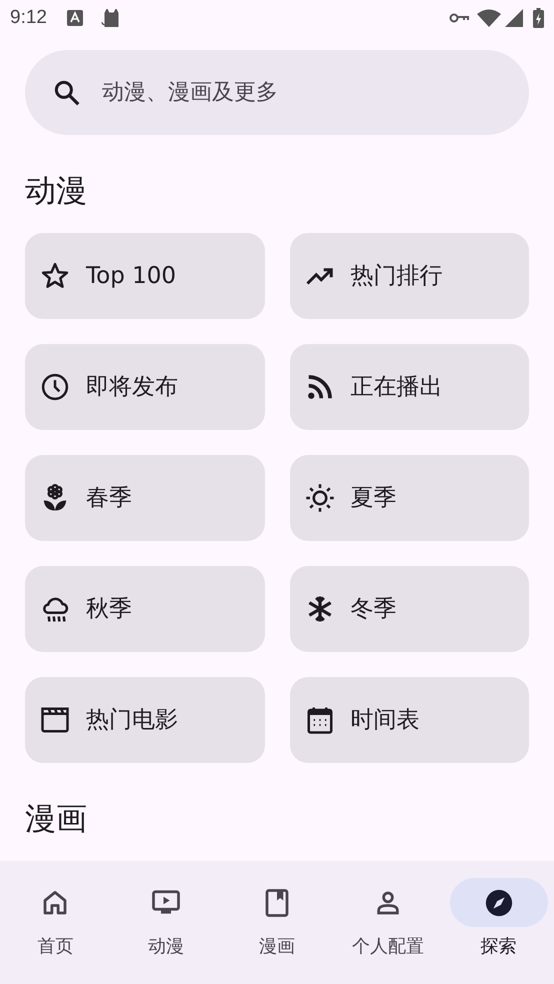  What do you see at coordinates (388, 922) in the screenshot?
I see `nav-tab: 个人配置` at bounding box center [388, 922].